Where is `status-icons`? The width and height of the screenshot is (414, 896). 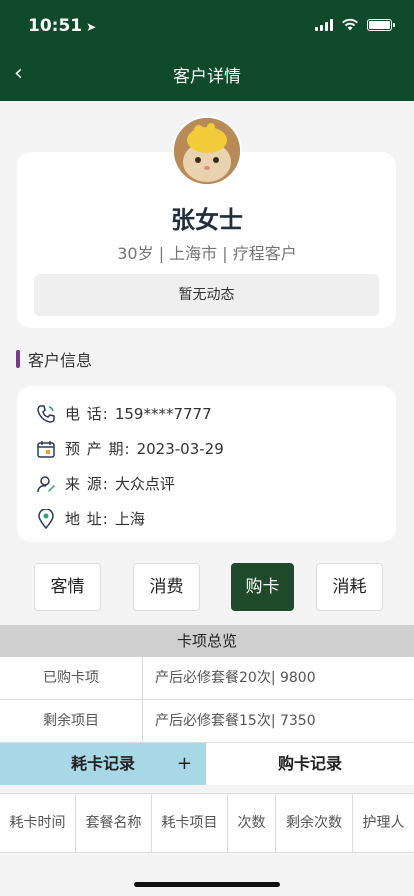 status-icons is located at coordinates (355, 24).